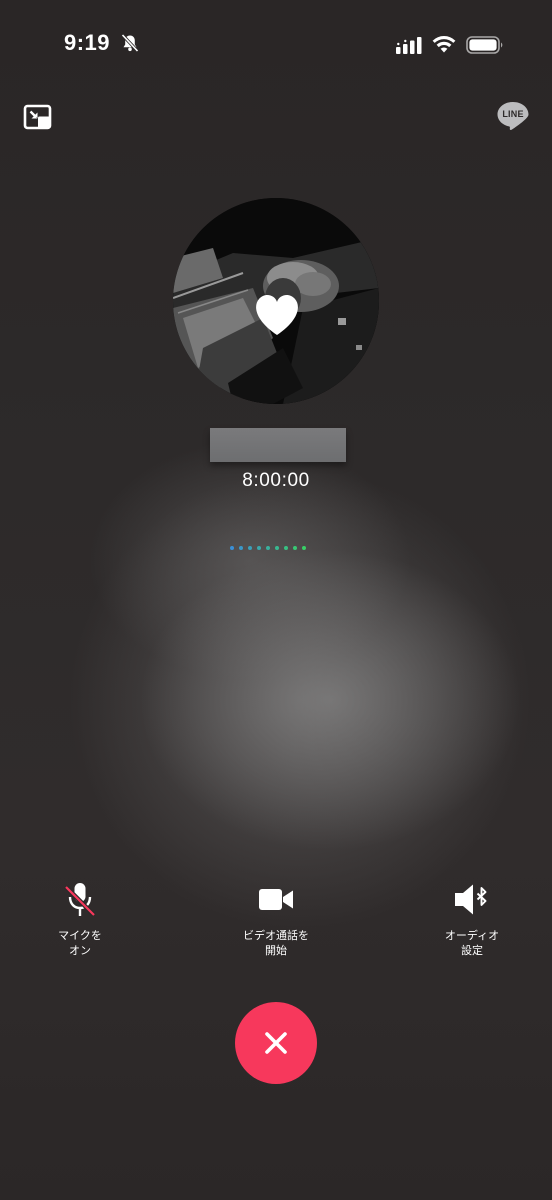  I want to click on speaker-bluetooth-icon, so click(471, 899).